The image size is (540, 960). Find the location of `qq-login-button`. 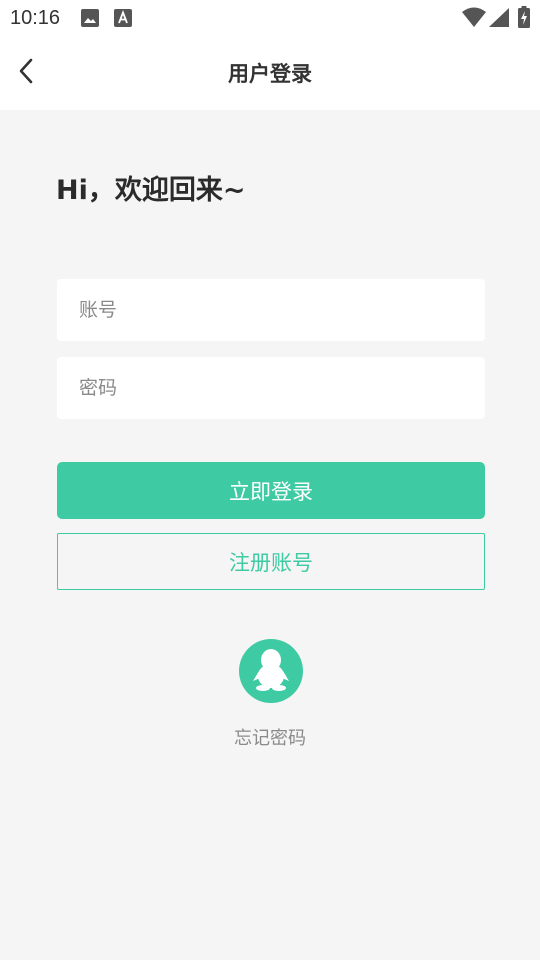

qq-login-button is located at coordinates (271, 671).